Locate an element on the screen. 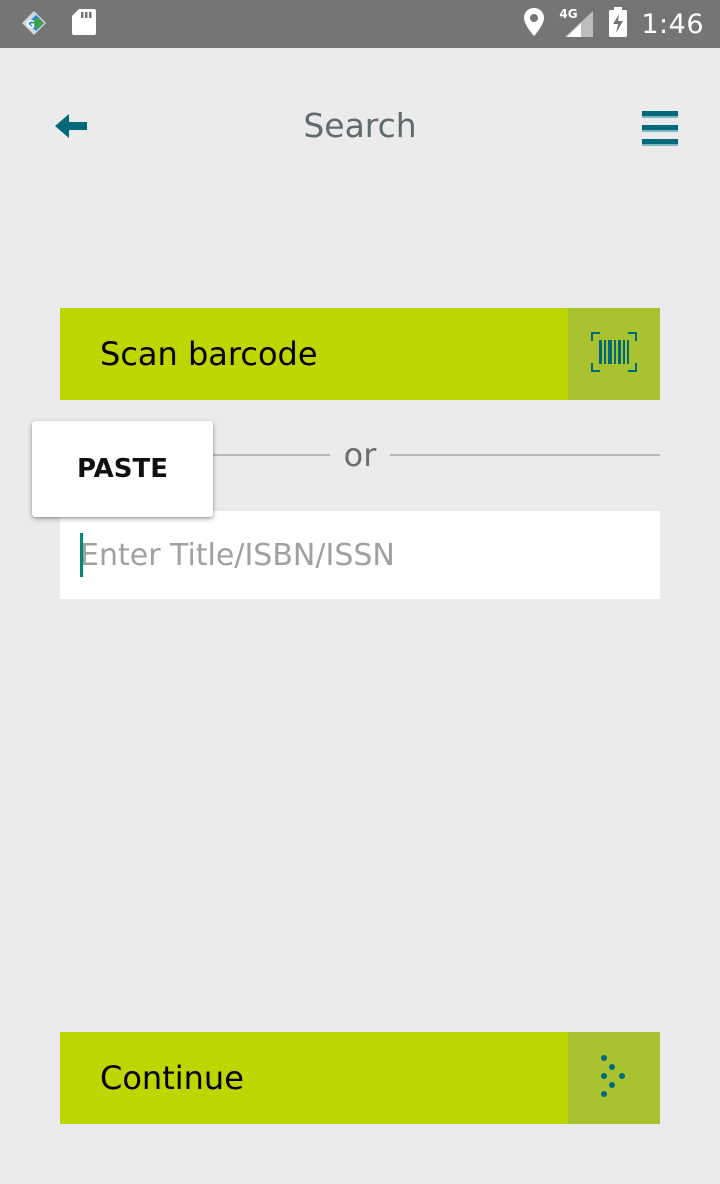  page-title: Search is located at coordinates (360, 125).